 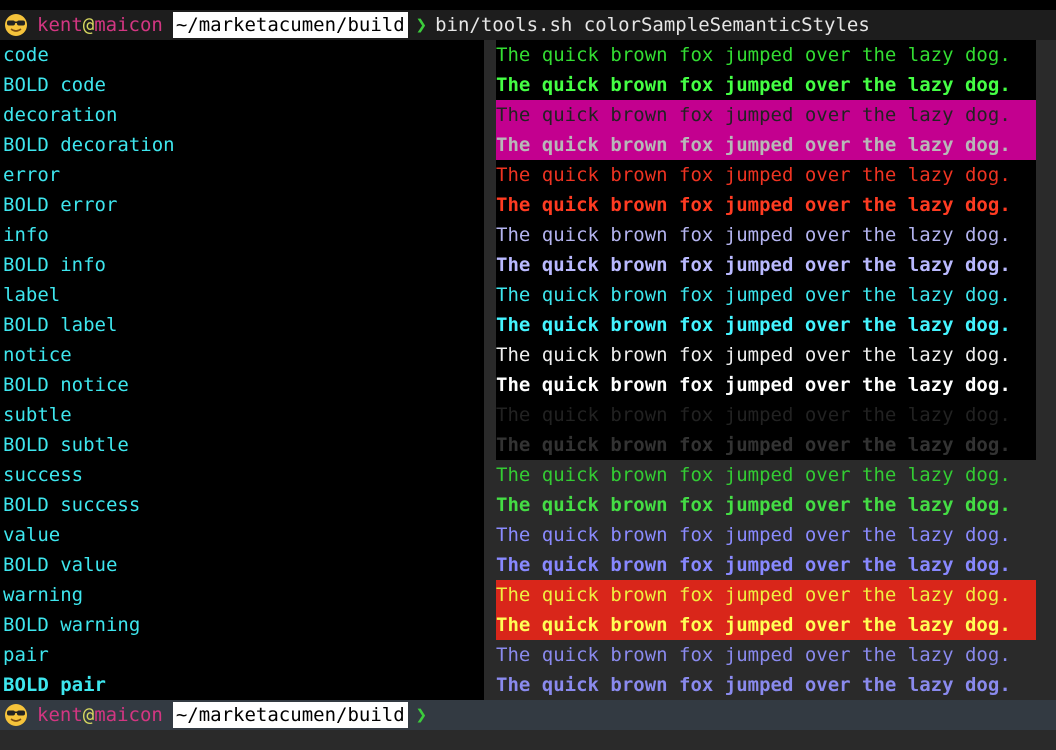 I want to click on style-label: pair, so click(x=26, y=655).